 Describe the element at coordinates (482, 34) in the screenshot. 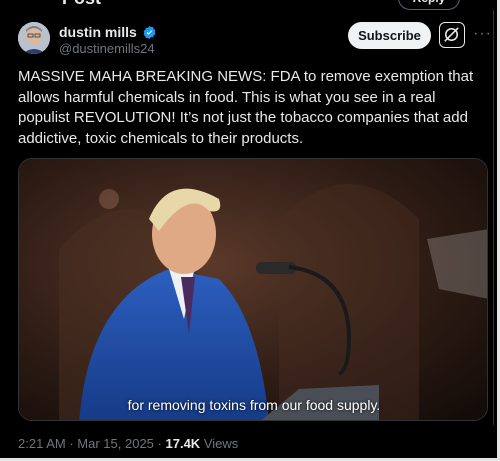

I see `more-icon: ···` at that location.